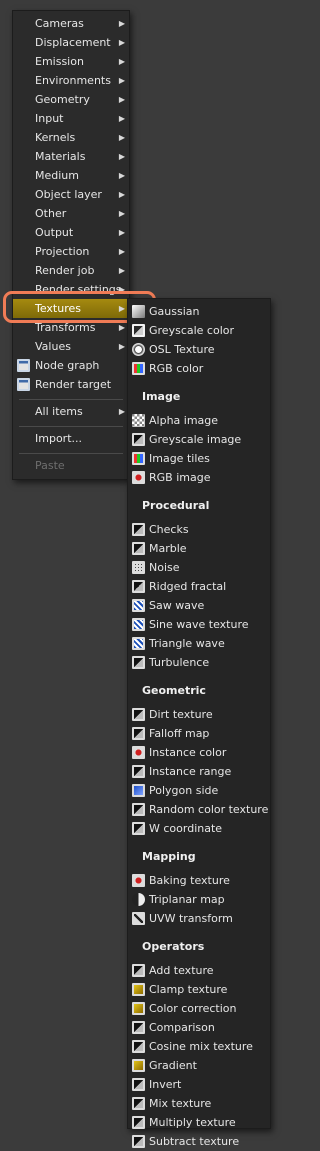 The height and width of the screenshot is (1151, 320). I want to click on submenu-item-image-tiles: Image tiles, so click(199, 458).